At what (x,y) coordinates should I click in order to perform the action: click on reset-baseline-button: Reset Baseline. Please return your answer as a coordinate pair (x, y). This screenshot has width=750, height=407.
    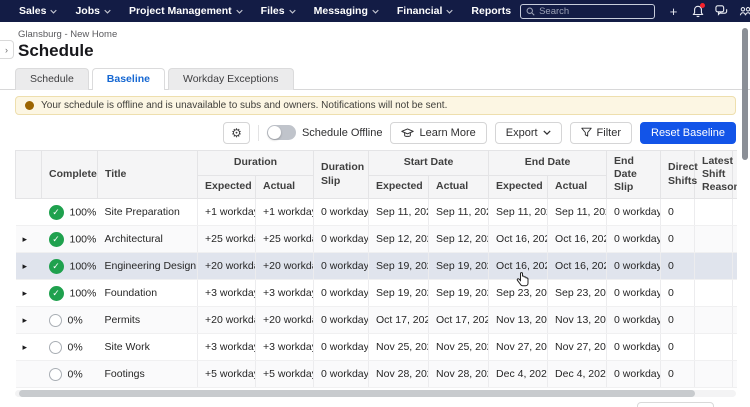
    Looking at the image, I should click on (688, 132).